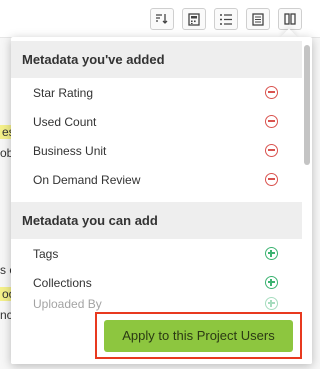 The image size is (320, 369). I want to click on toolbar, so click(226, 19).